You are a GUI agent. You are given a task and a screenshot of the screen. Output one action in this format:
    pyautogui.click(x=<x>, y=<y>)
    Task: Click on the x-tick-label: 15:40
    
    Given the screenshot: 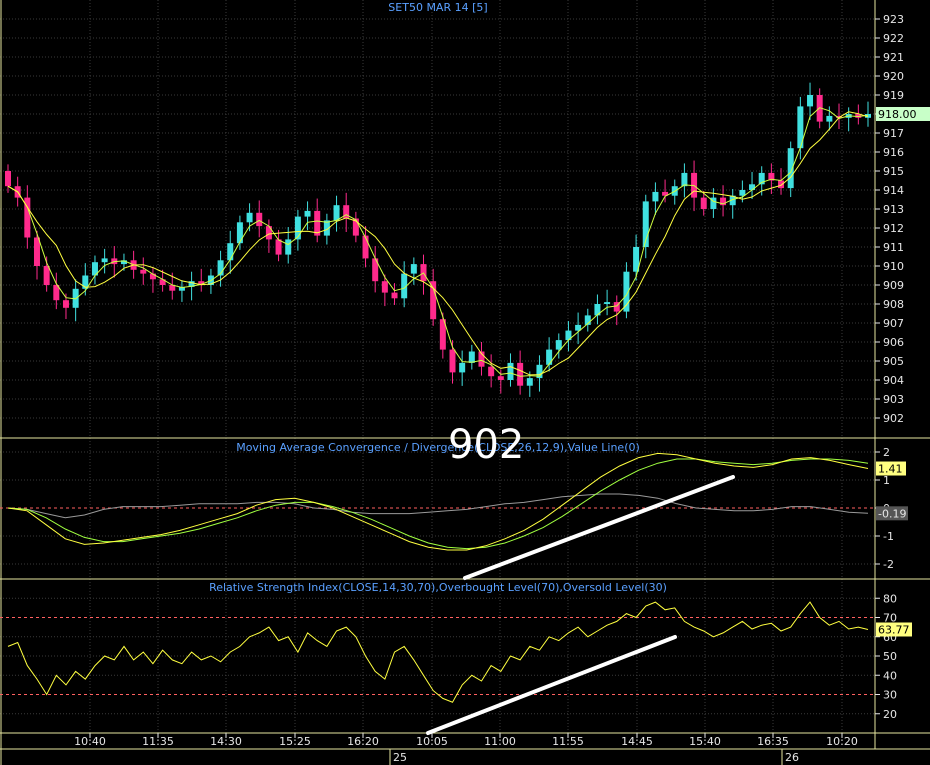 What is the action you would take?
    pyautogui.click(x=705, y=741)
    